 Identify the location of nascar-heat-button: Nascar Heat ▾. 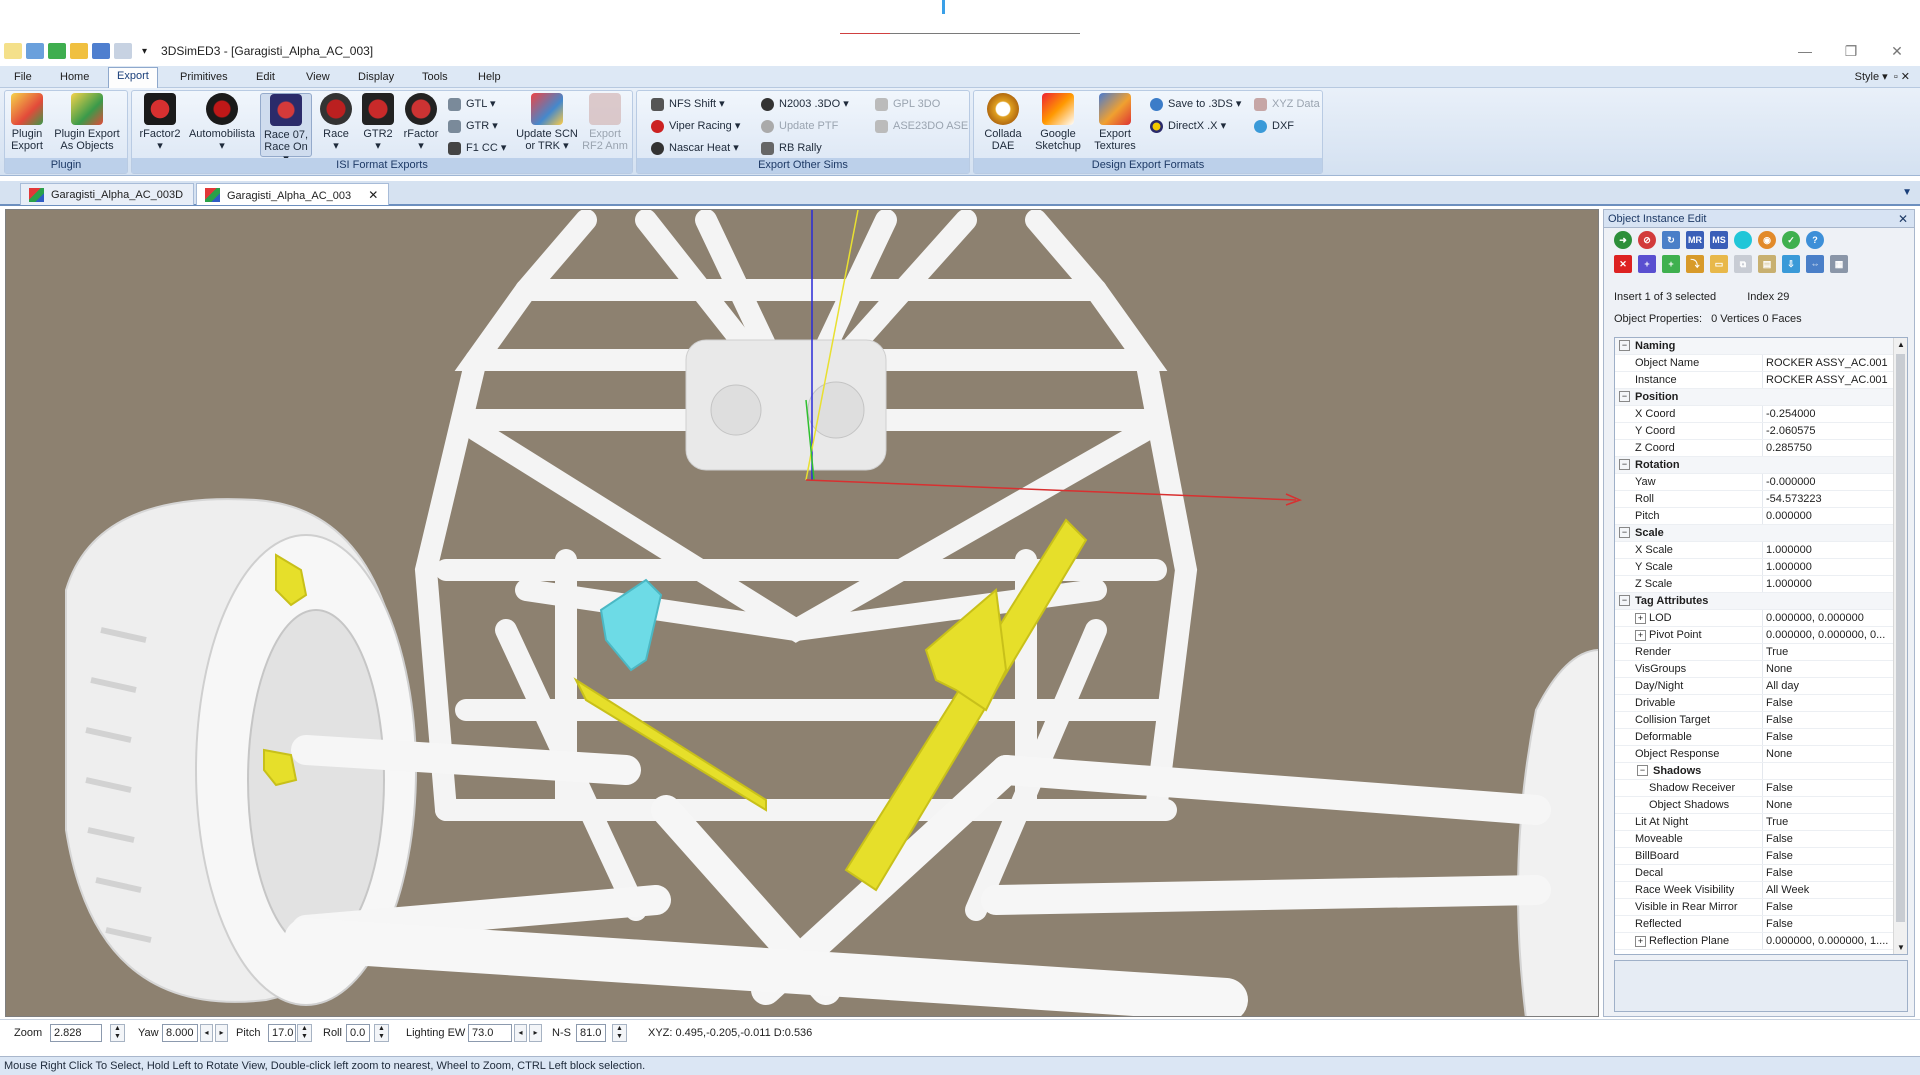
(695, 148).